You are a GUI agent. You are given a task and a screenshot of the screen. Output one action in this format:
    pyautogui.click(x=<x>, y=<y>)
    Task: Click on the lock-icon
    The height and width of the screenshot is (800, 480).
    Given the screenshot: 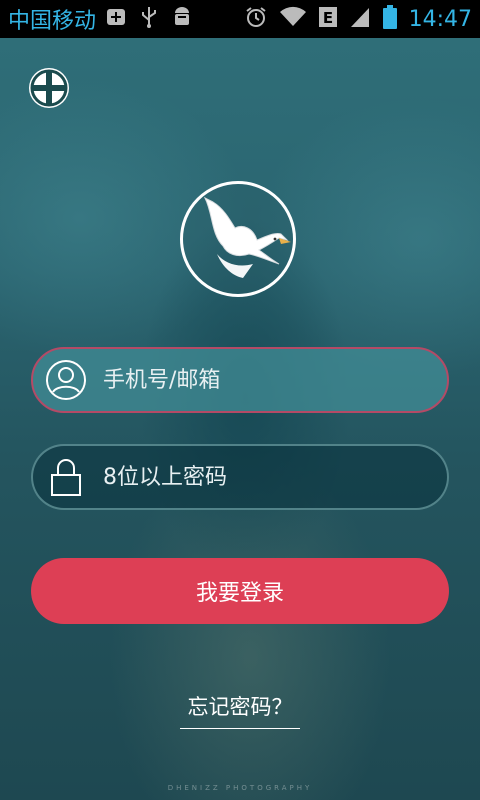 What is the action you would take?
    pyautogui.click(x=66, y=477)
    